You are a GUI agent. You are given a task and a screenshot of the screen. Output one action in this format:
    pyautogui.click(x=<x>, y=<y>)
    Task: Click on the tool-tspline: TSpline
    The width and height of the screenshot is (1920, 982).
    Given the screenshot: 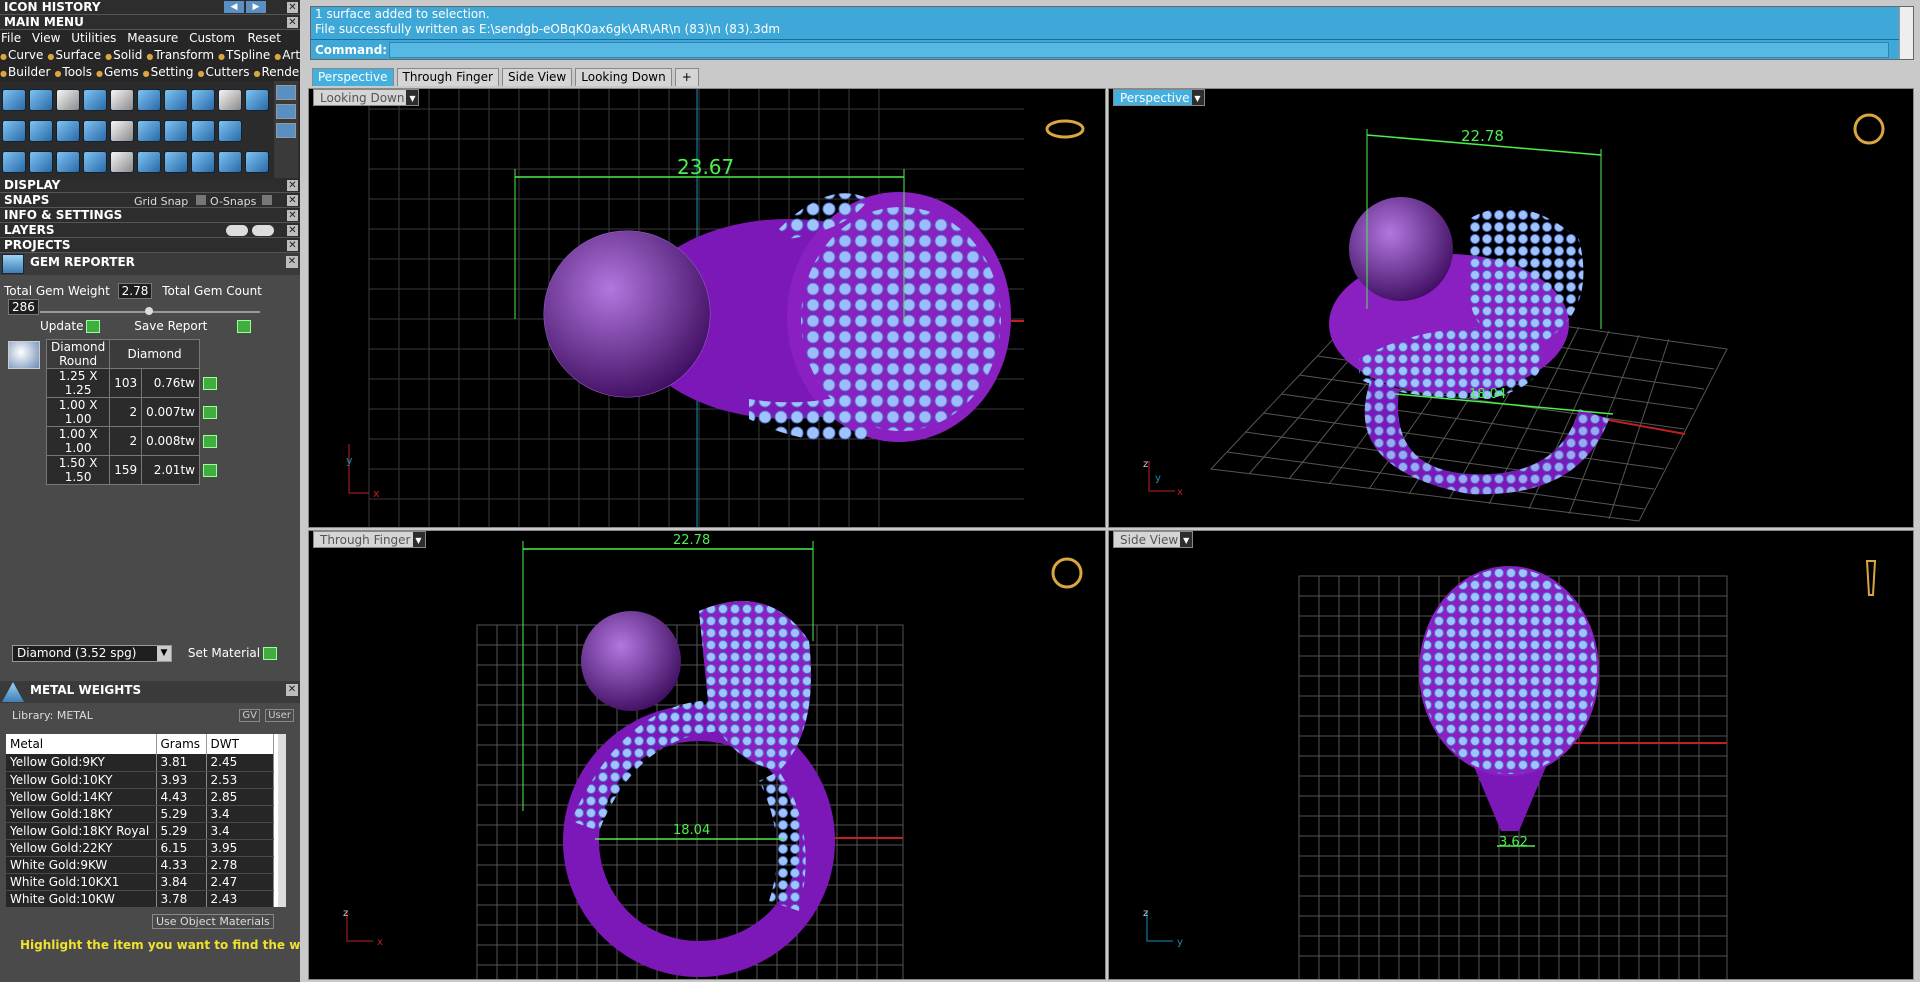 What is the action you would take?
    pyautogui.click(x=244, y=55)
    